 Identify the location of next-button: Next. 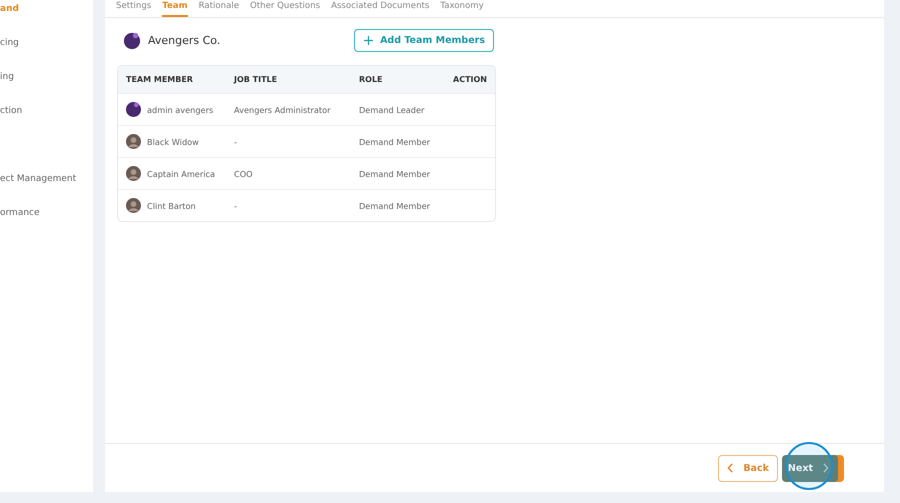
(810, 468).